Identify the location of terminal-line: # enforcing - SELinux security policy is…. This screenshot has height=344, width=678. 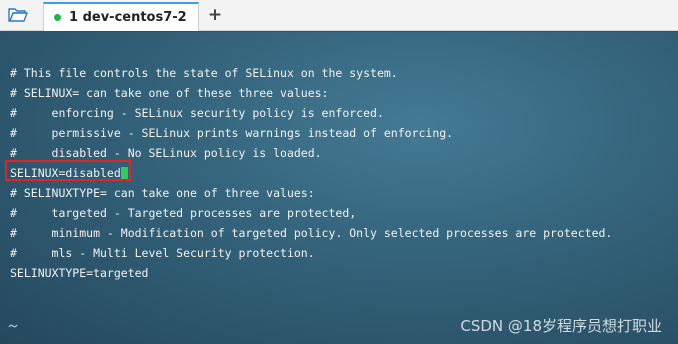
(197, 113).